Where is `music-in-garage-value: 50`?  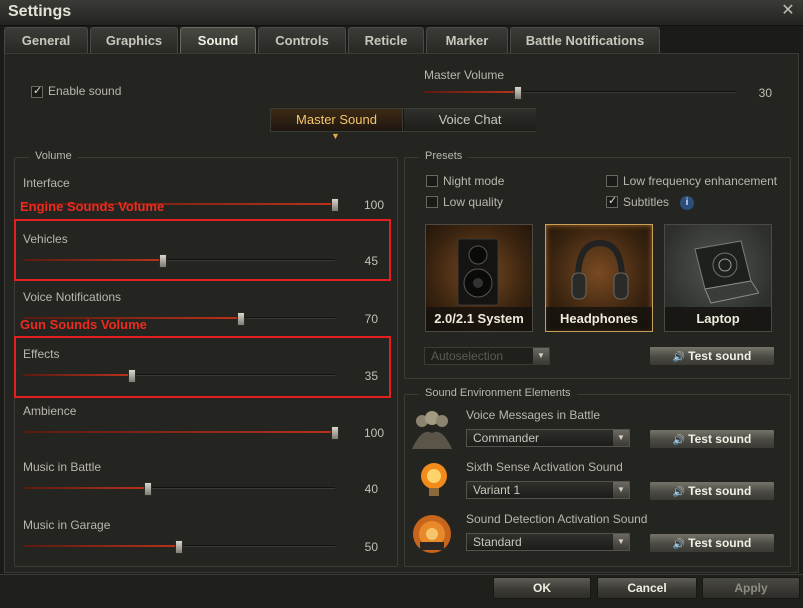 music-in-garage-value: 50 is located at coordinates (371, 547).